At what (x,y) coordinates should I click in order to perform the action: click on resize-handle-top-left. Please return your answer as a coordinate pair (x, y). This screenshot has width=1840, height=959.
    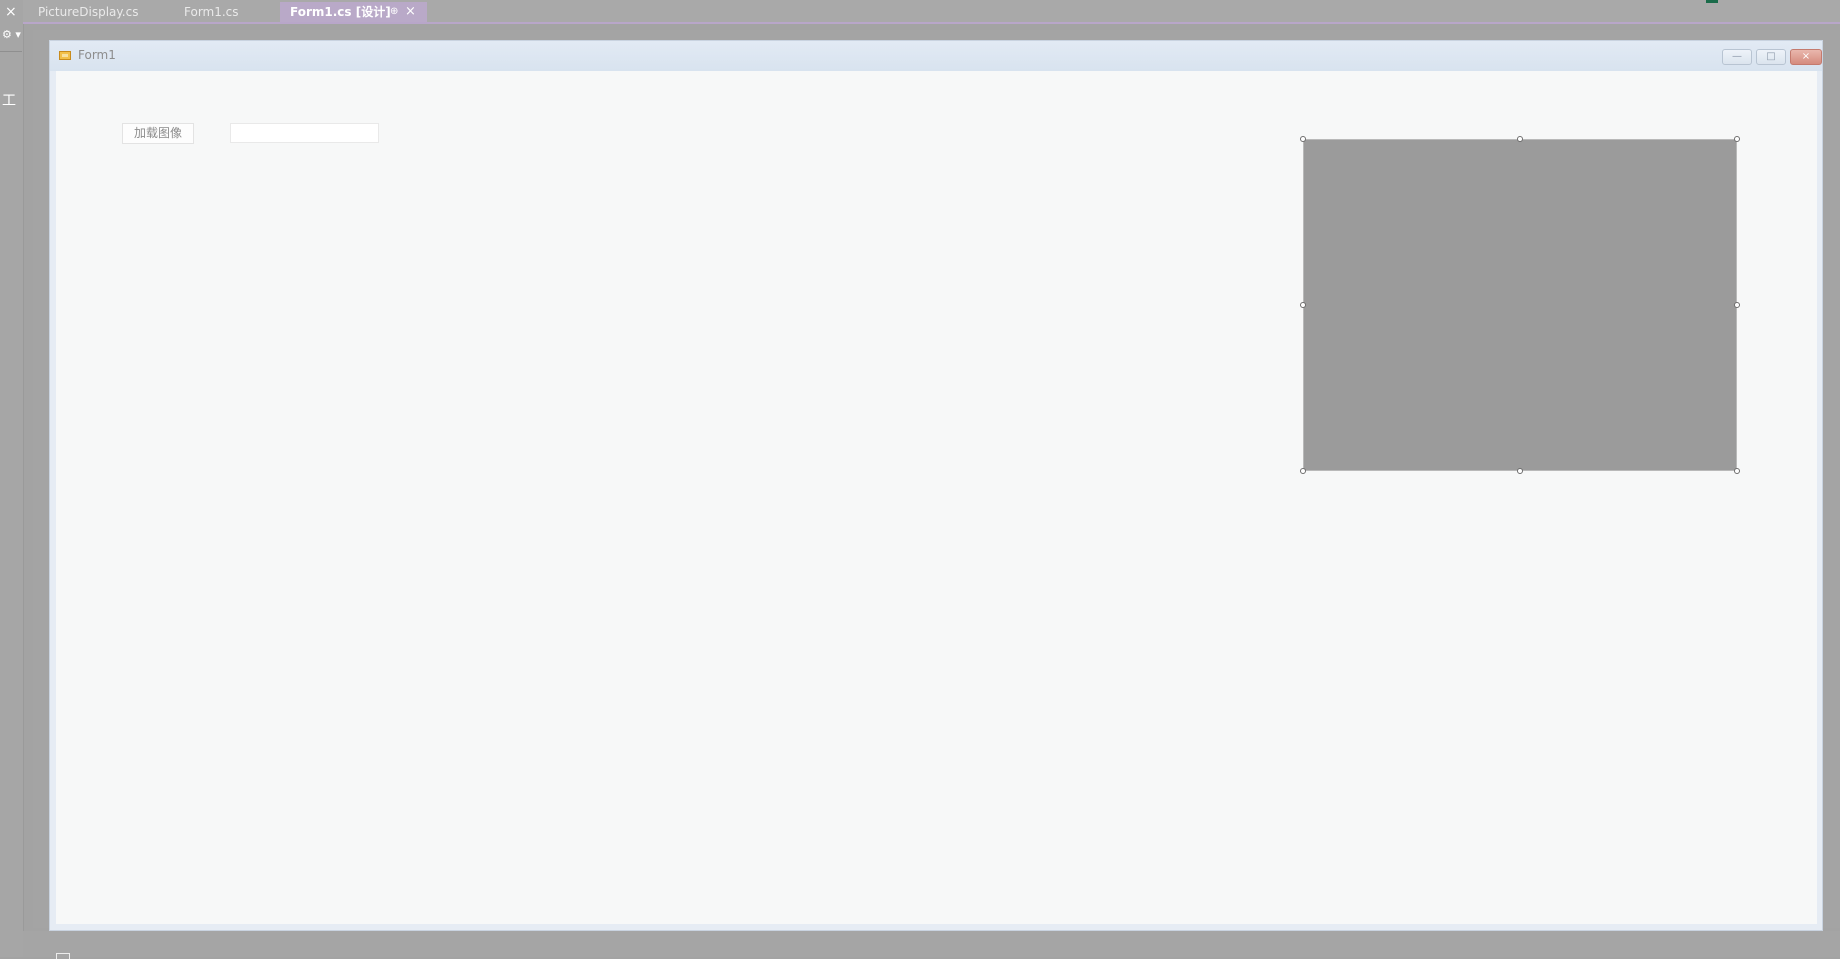
    Looking at the image, I should click on (1303, 139).